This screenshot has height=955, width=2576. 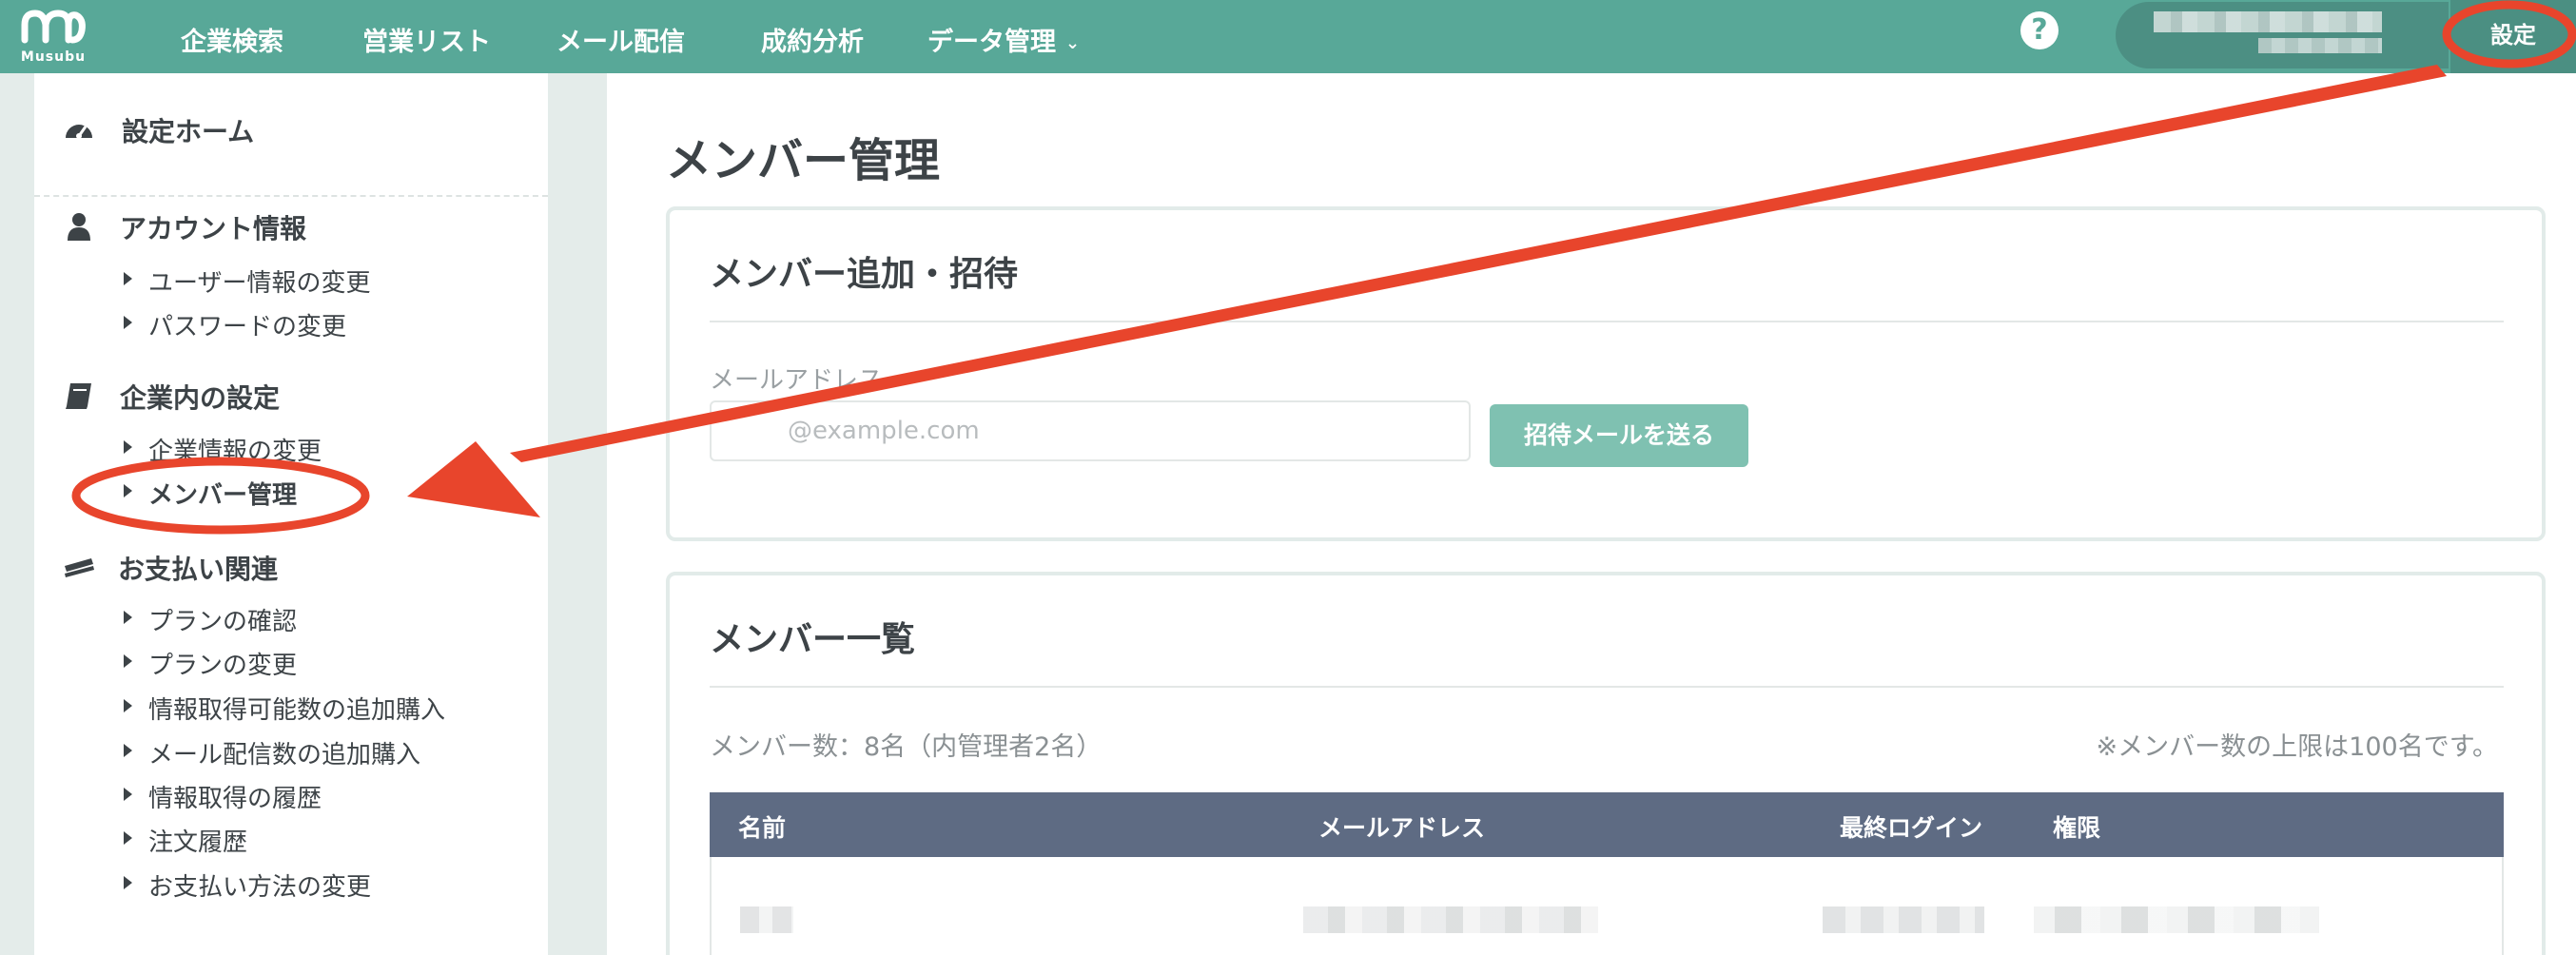 I want to click on nav-mail-delivery: メール配信, so click(x=620, y=39).